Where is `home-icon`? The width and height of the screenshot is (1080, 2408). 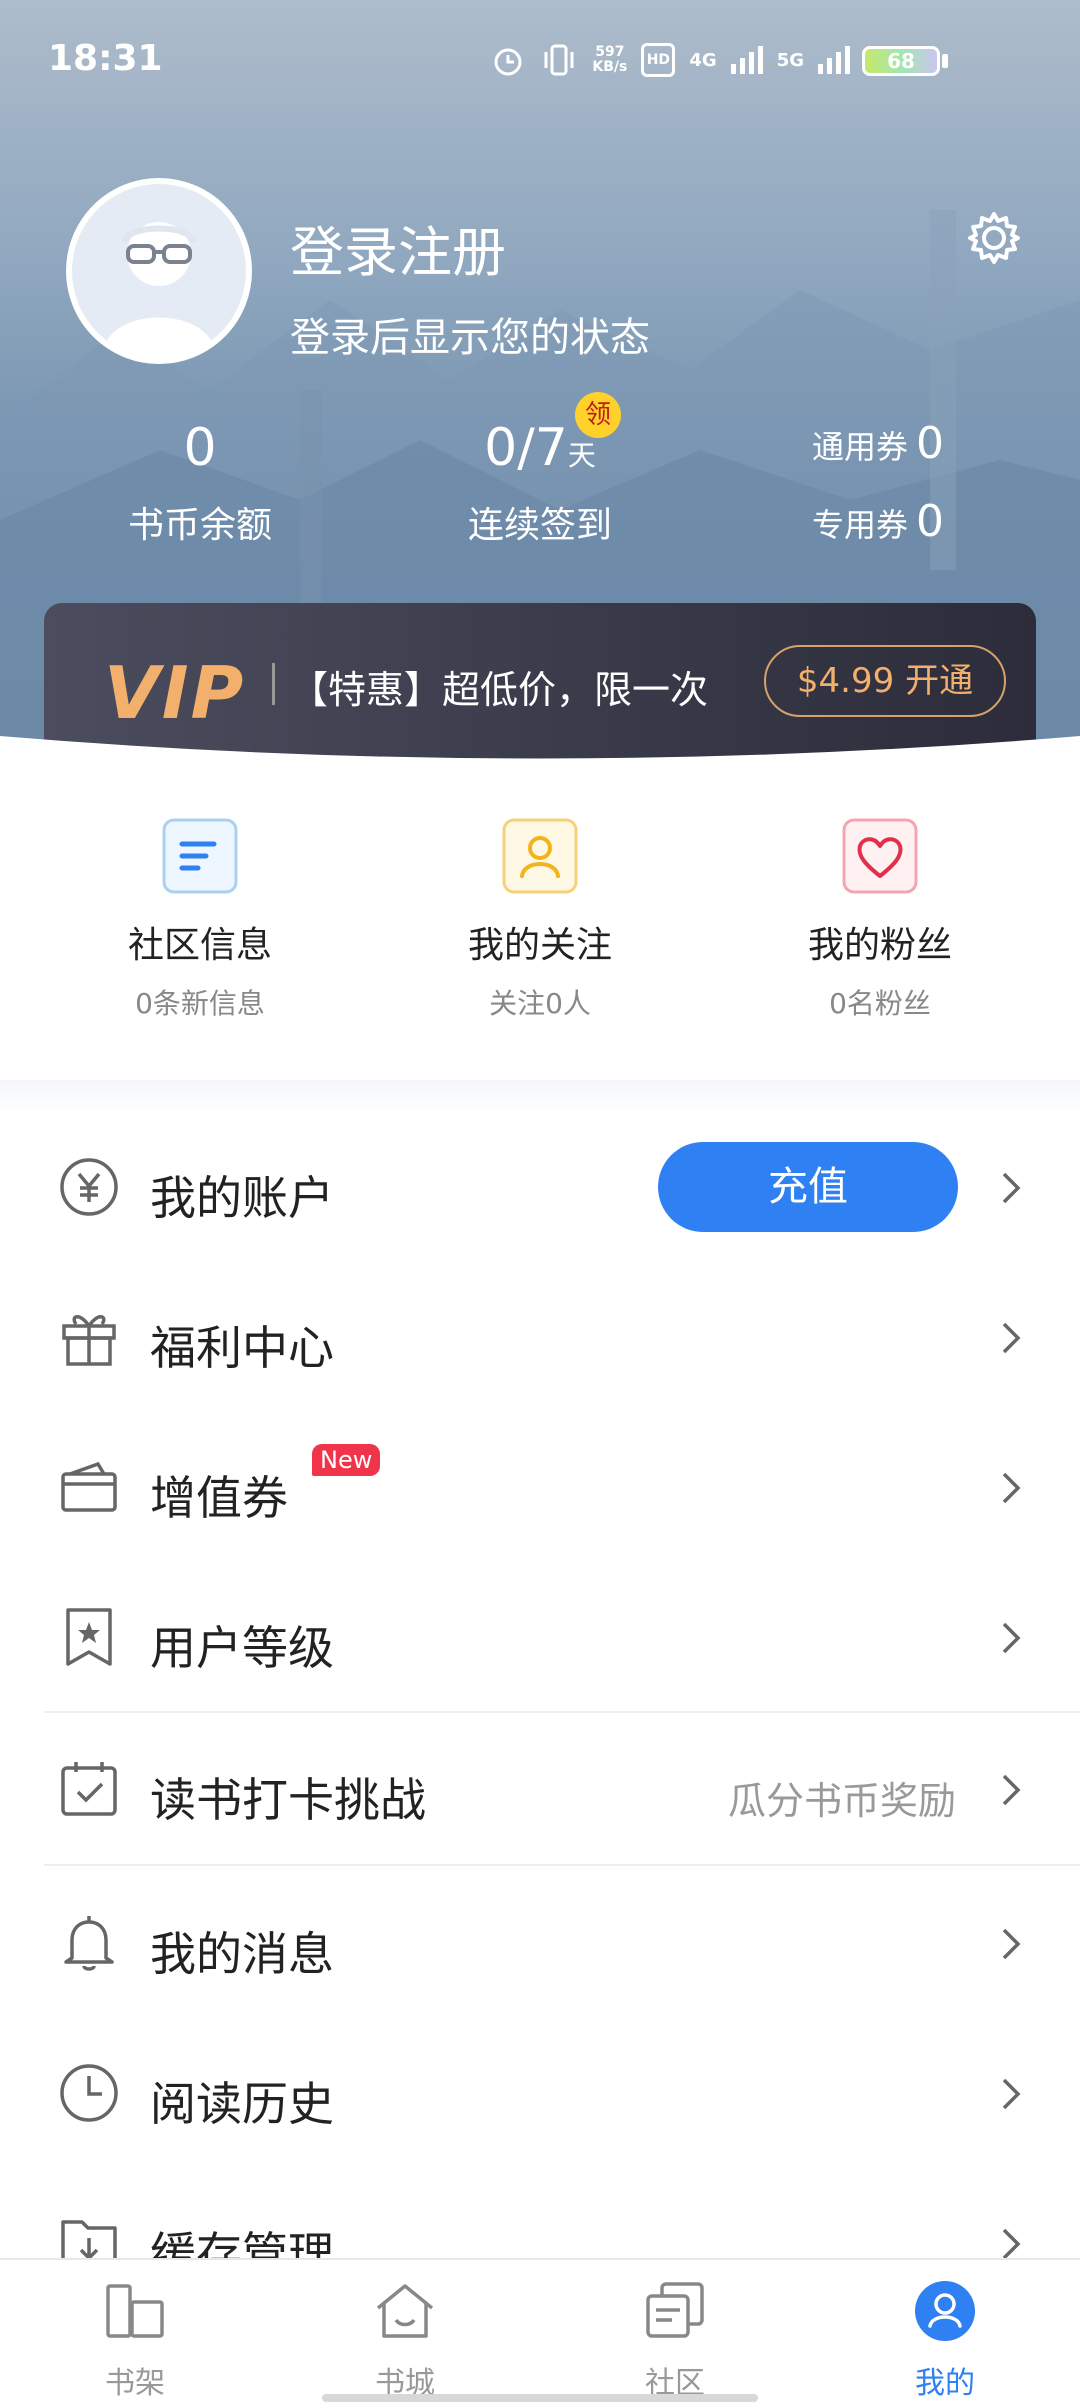 home-icon is located at coordinates (405, 2311).